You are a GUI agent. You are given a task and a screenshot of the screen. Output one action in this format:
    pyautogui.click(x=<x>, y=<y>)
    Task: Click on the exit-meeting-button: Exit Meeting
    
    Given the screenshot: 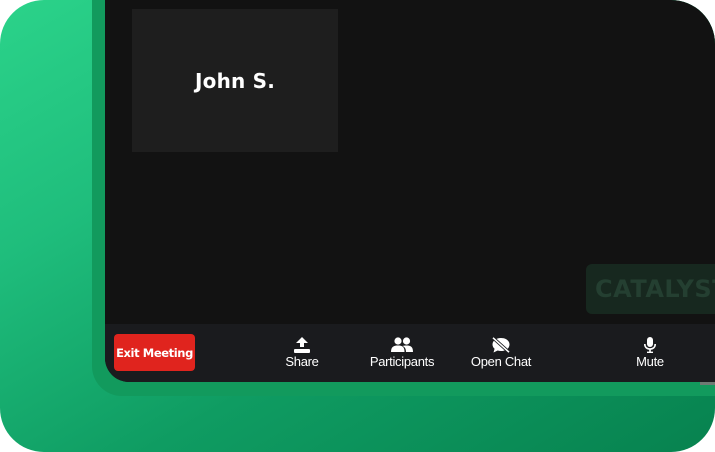 What is the action you would take?
    pyautogui.click(x=154, y=352)
    